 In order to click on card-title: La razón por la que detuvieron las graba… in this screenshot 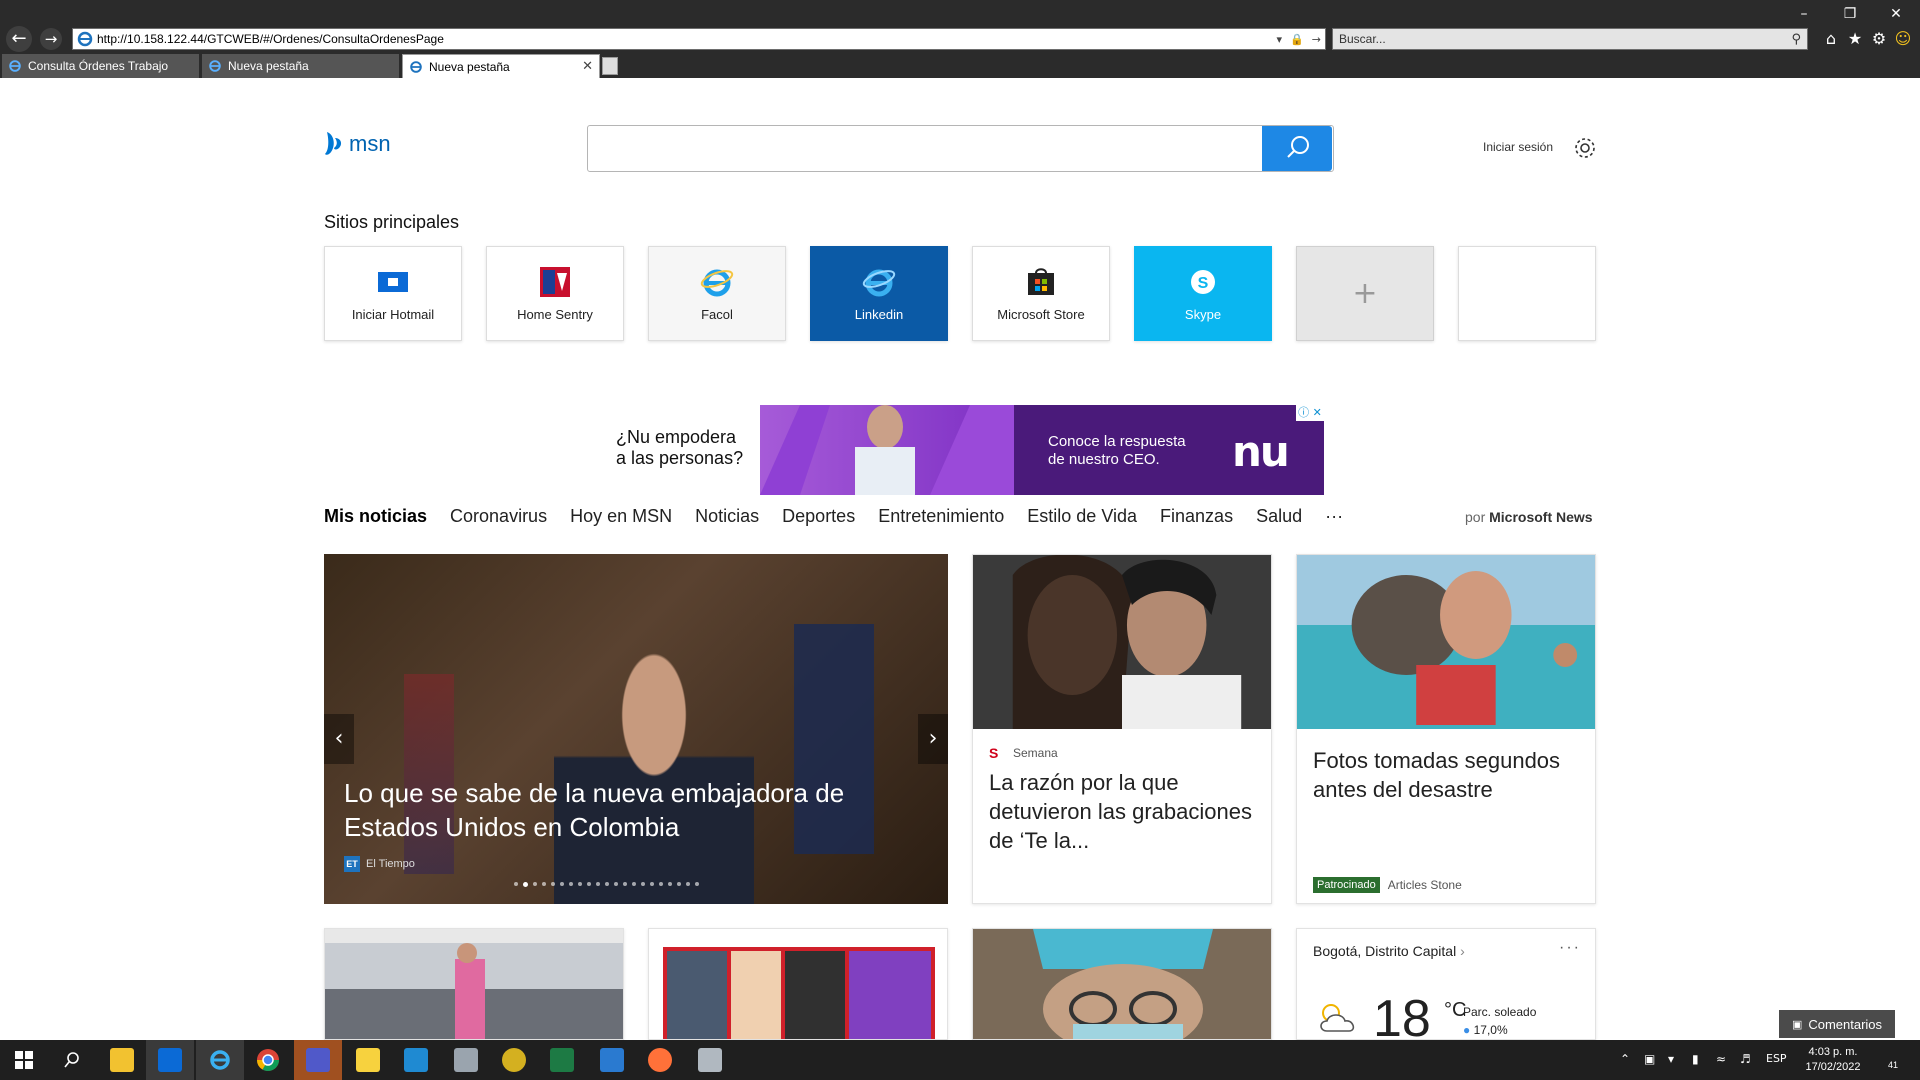, I will do `click(1122, 811)`.